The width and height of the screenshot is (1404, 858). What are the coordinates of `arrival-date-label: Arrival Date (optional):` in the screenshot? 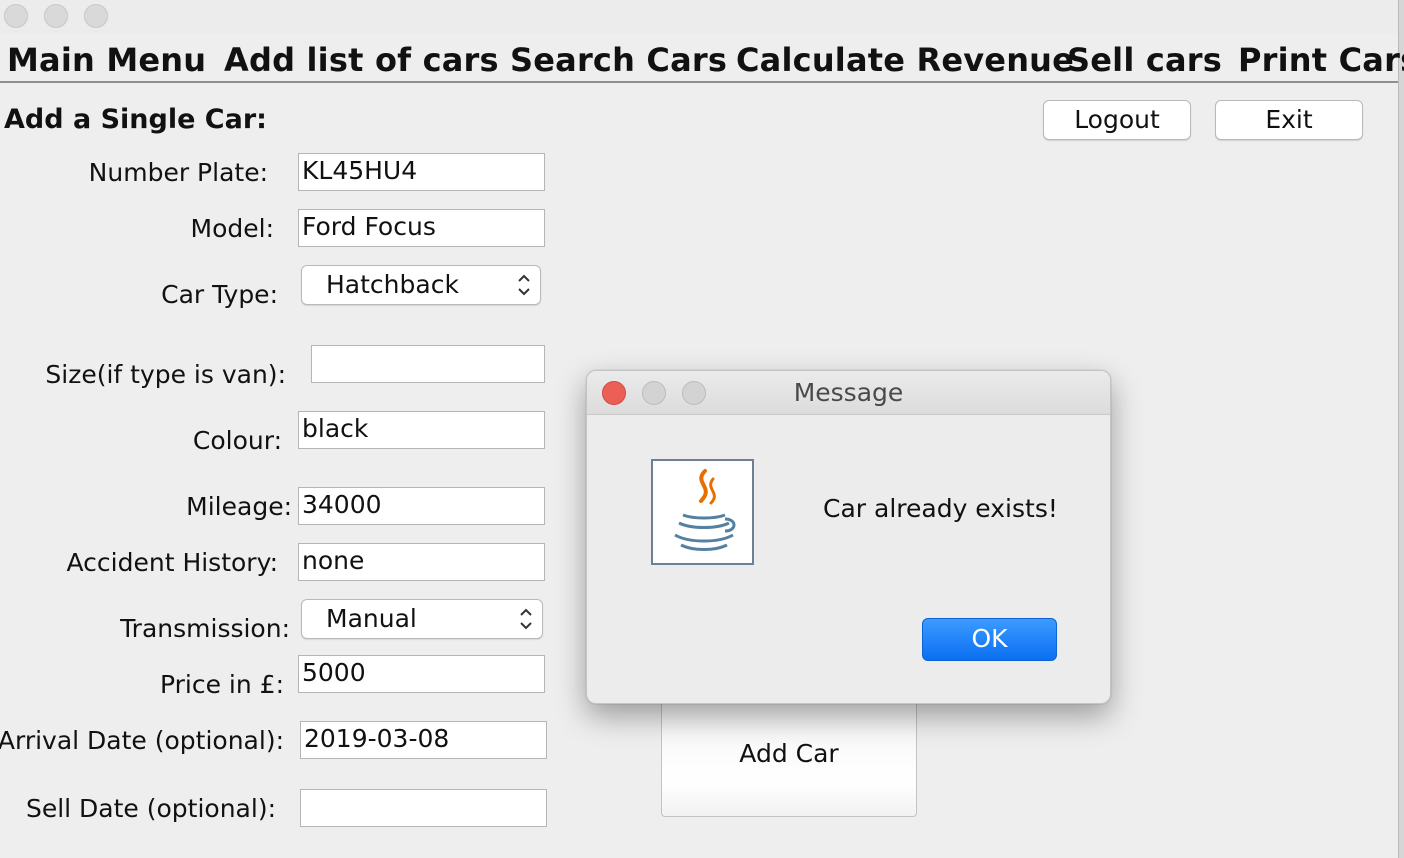 It's located at (142, 740).